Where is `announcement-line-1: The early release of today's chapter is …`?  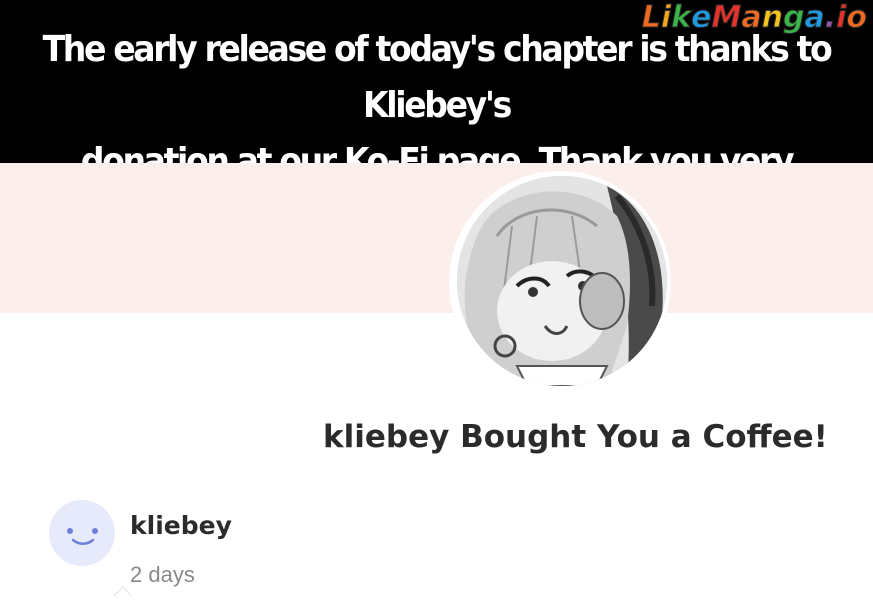 announcement-line-1: The early release of today's chapter is … is located at coordinates (437, 77).